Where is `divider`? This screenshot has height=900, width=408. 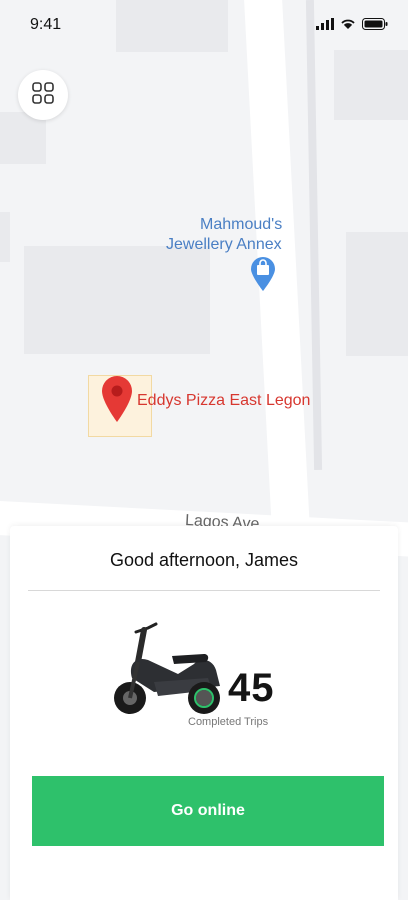 divider is located at coordinates (204, 590).